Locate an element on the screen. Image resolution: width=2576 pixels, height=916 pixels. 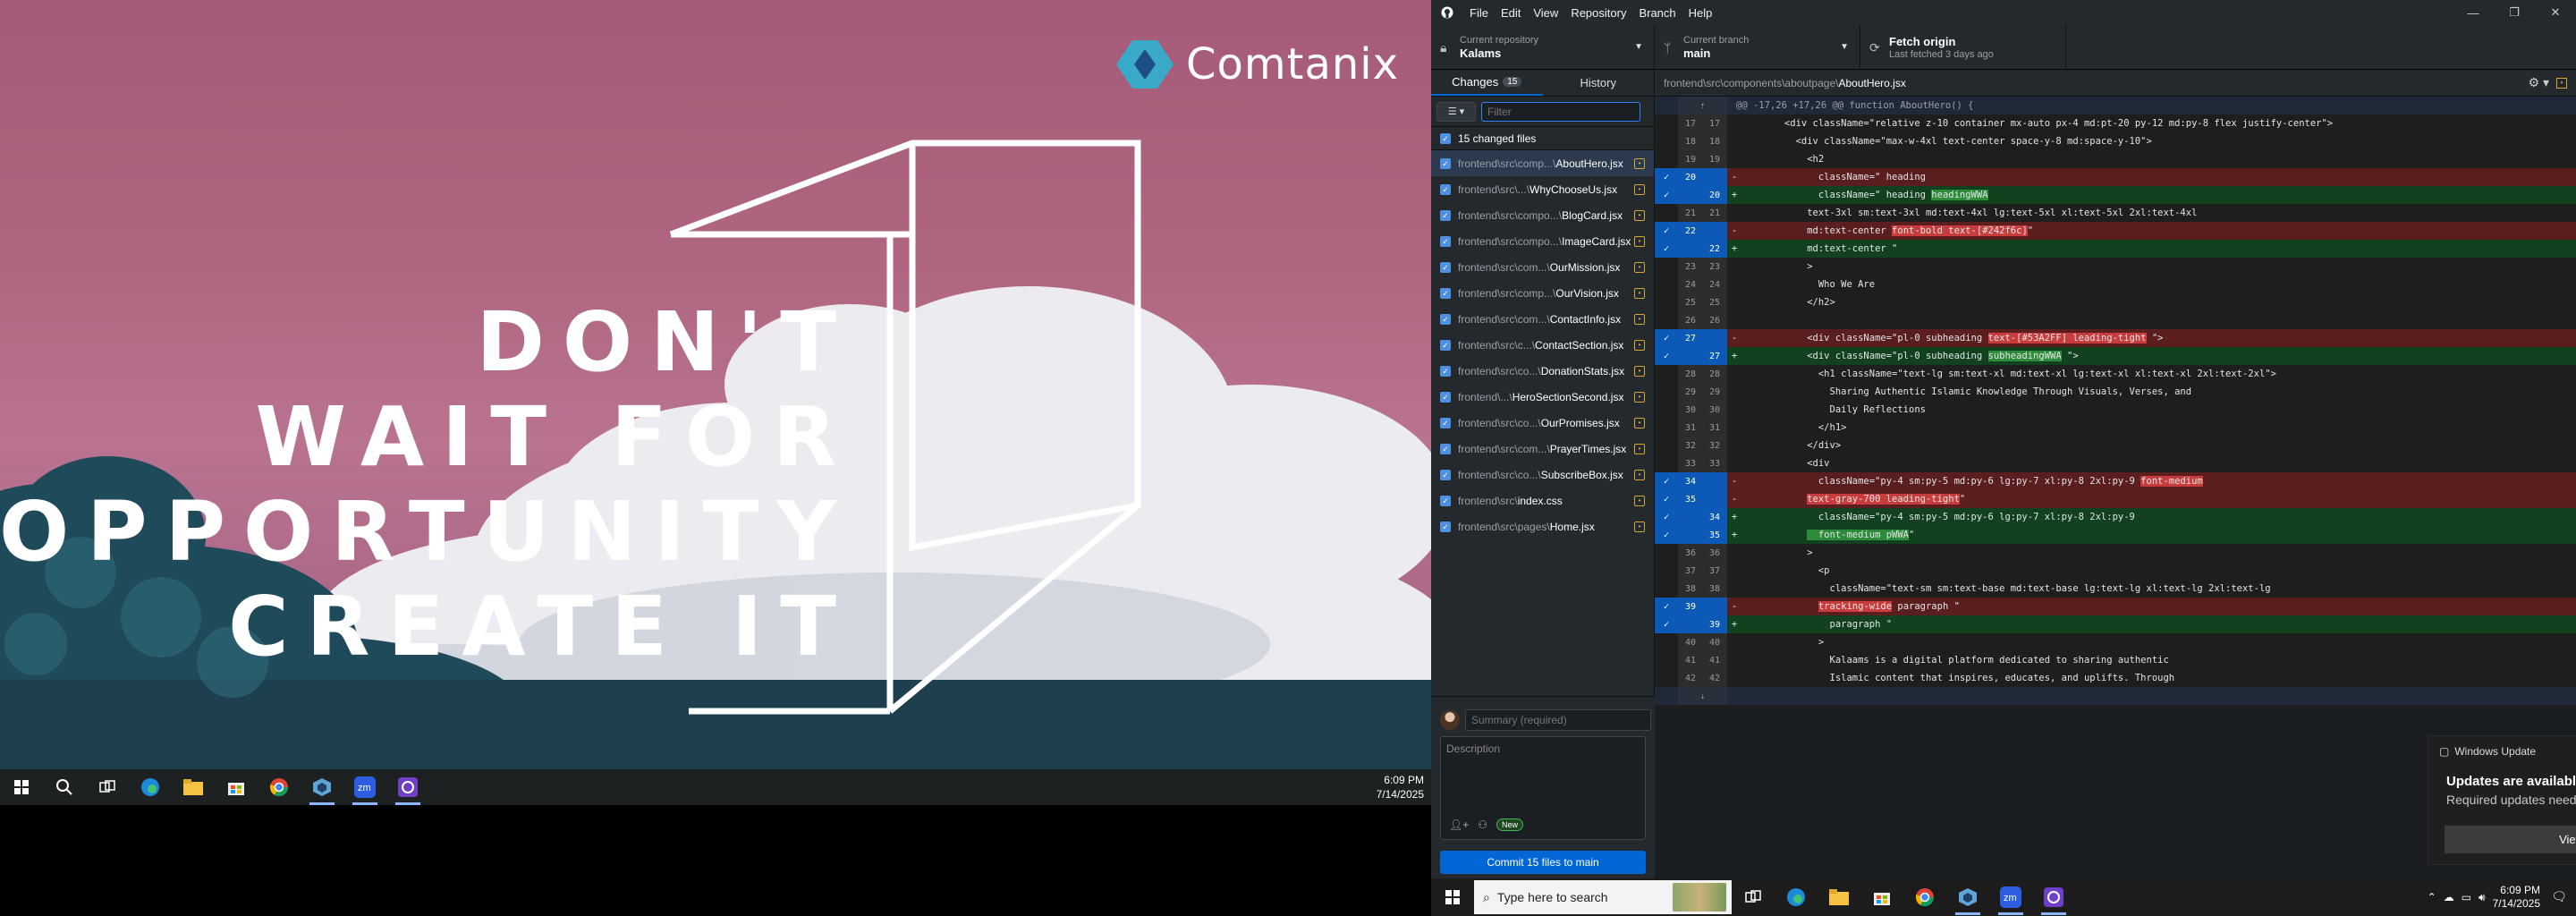
maximize-button: ❐ is located at coordinates (2514, 12).